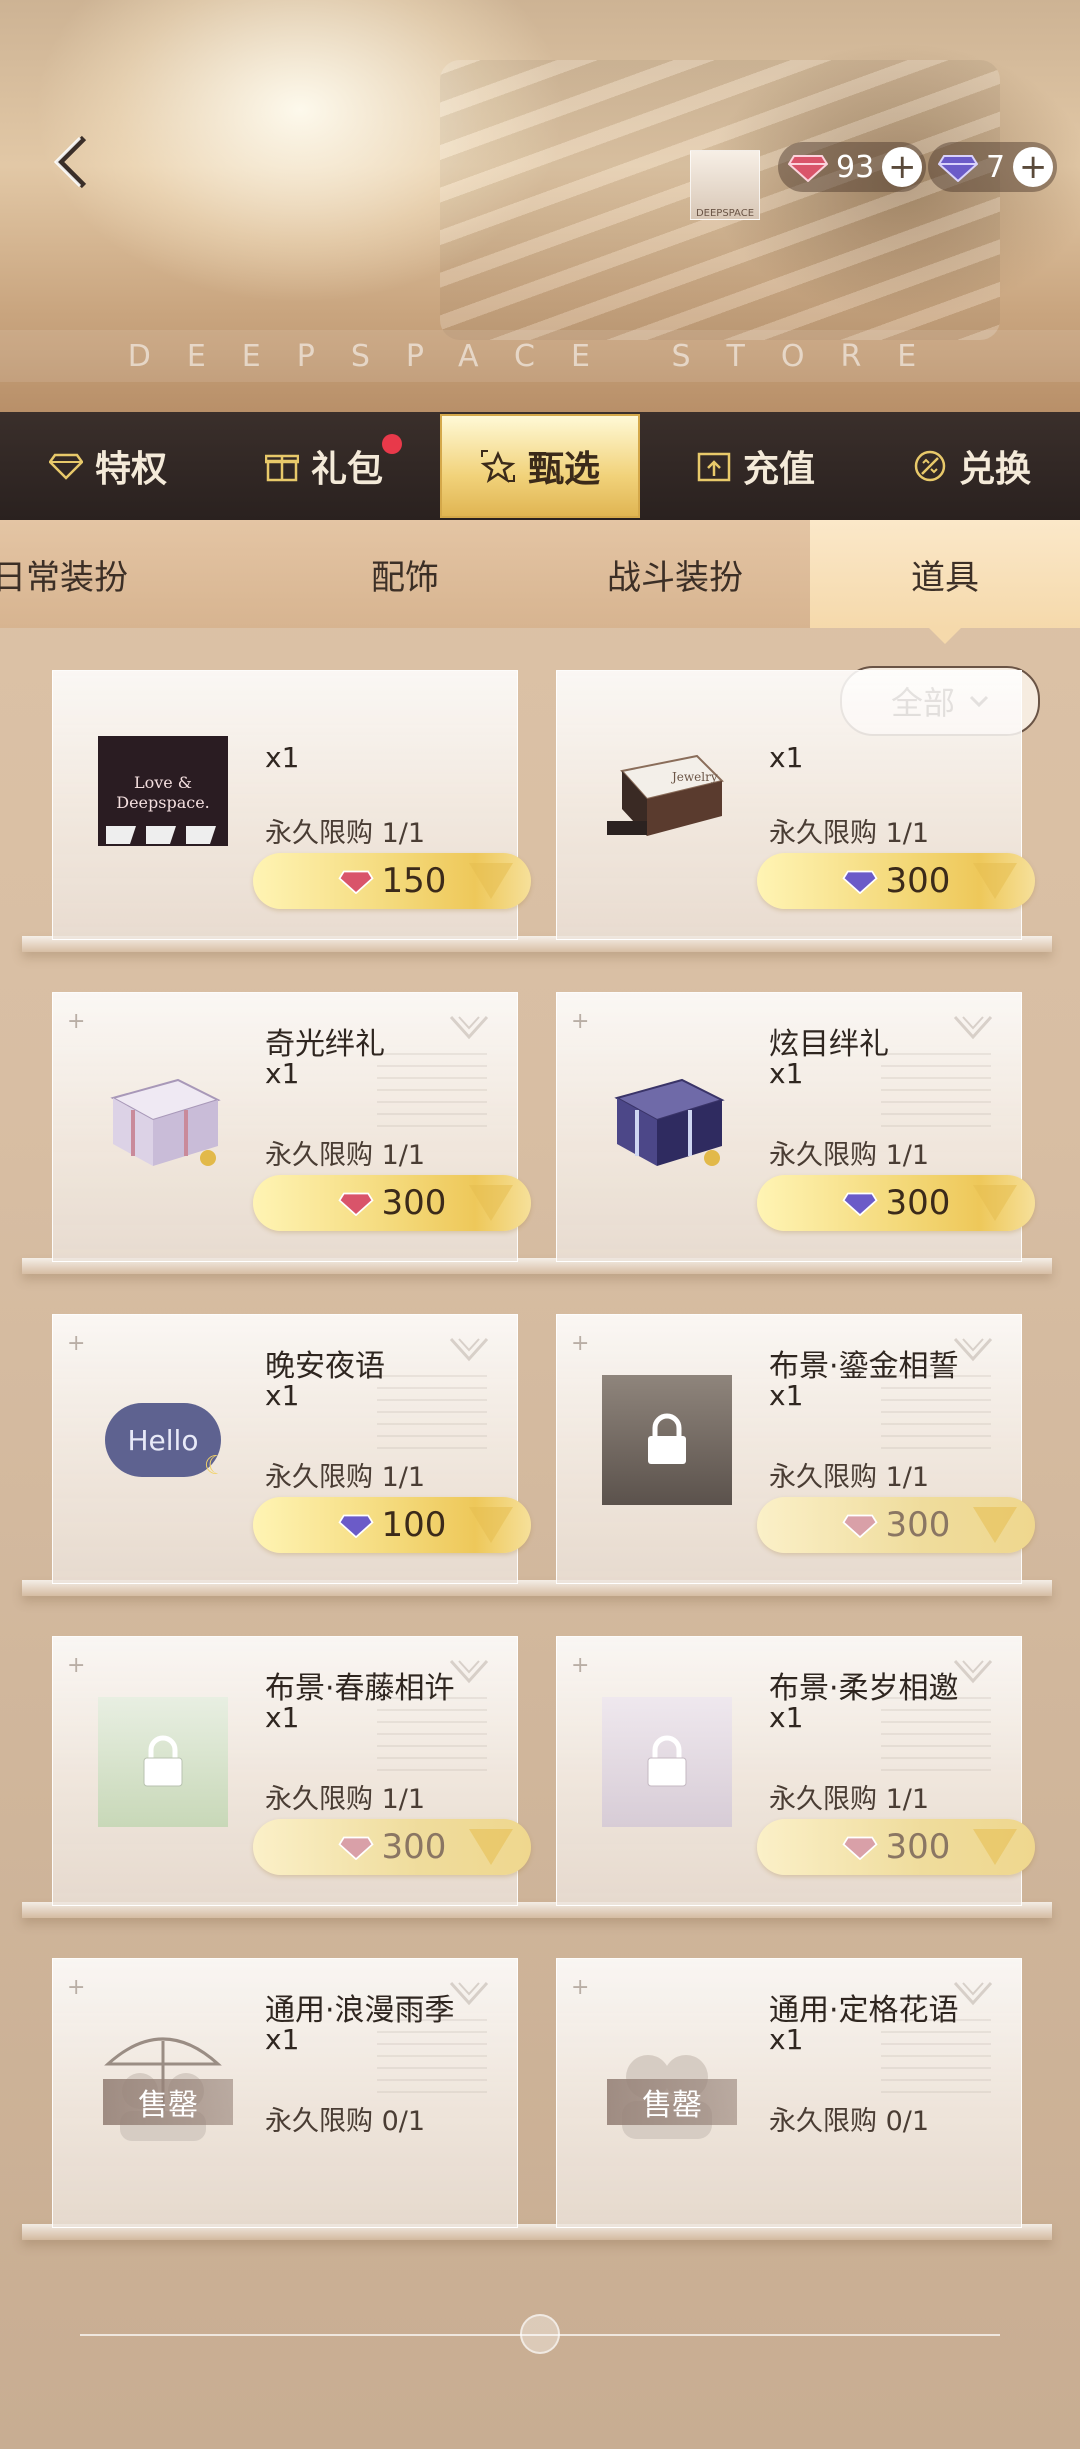  I want to click on sub-tab-bar: 日常装扮 配饰 战斗装扮 道具, so click(540, 582).